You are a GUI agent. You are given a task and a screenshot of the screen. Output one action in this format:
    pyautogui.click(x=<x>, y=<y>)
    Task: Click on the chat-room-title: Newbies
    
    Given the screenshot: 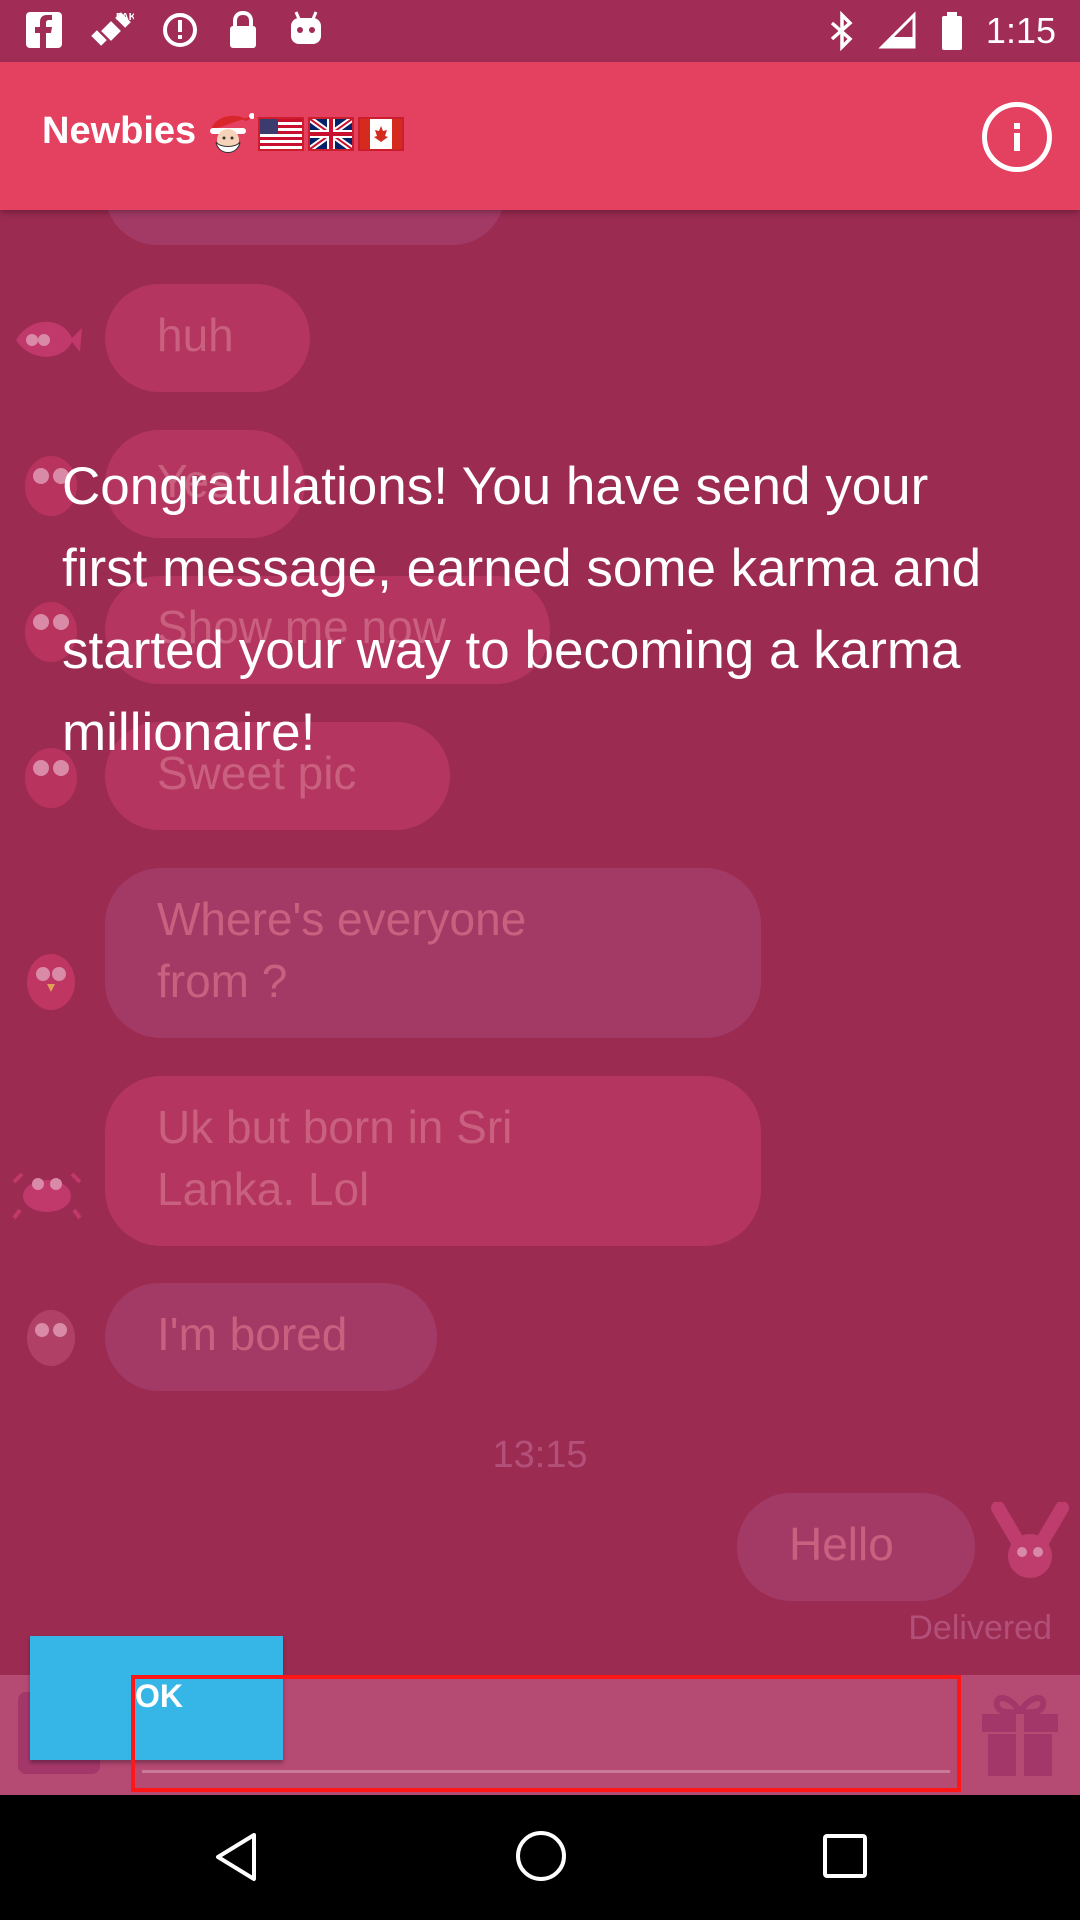 What is the action you would take?
    pyautogui.click(x=119, y=131)
    